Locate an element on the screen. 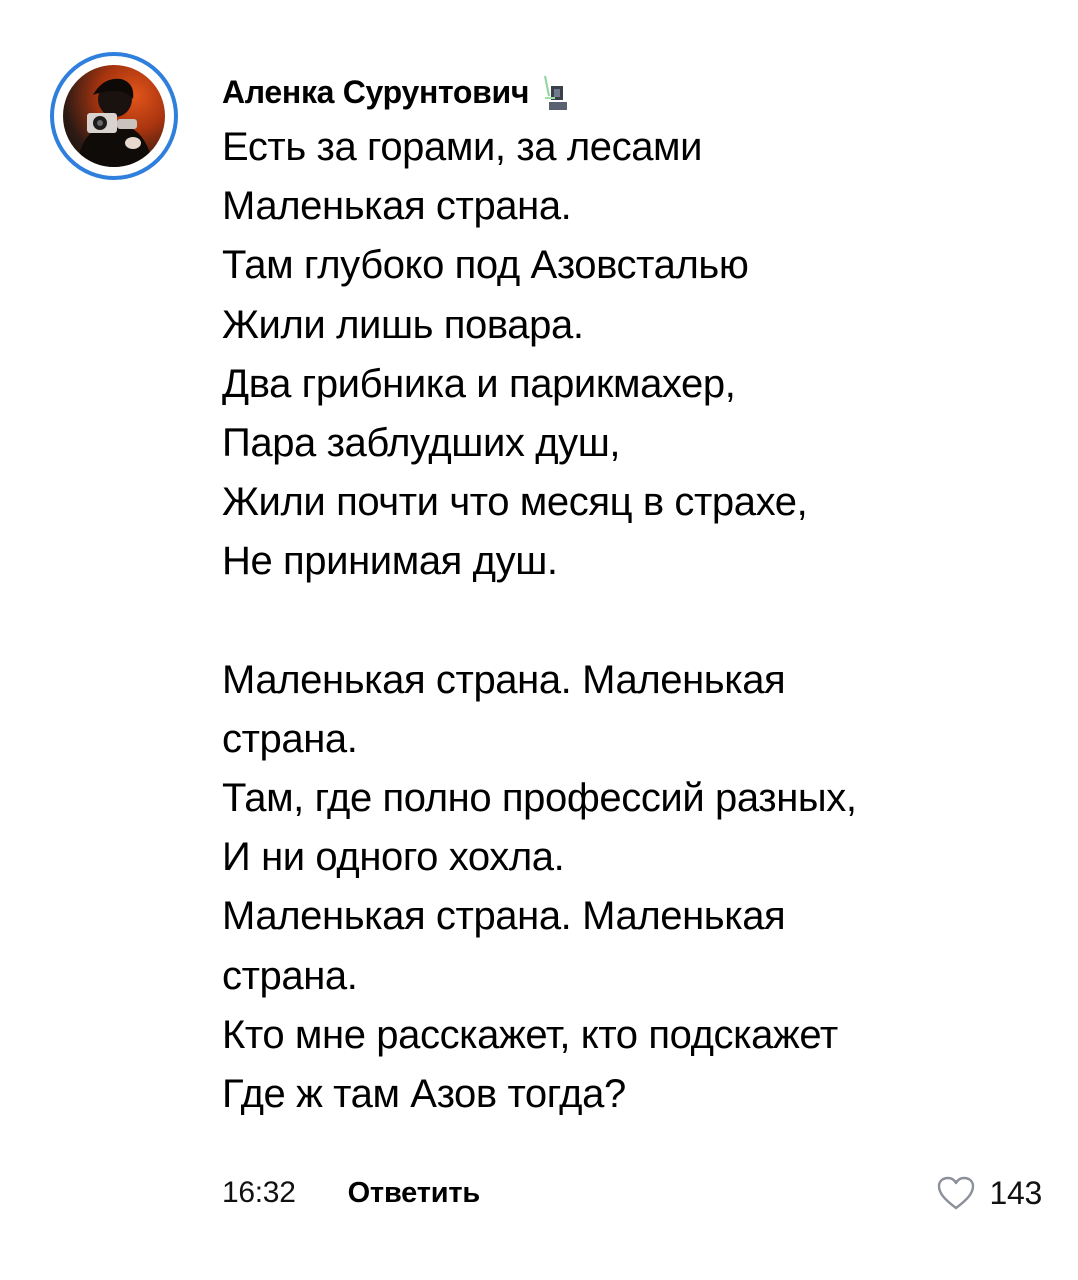 This screenshot has height=1280, width=1078. text-line: Кто мне расскажет, кто подскажет is located at coordinates (530, 1034).